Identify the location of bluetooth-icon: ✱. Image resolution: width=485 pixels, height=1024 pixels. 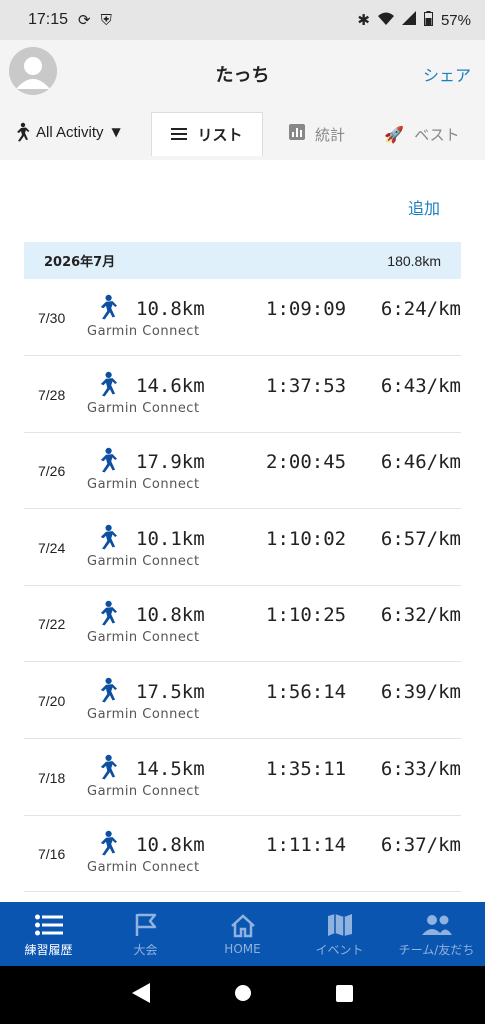
(363, 20).